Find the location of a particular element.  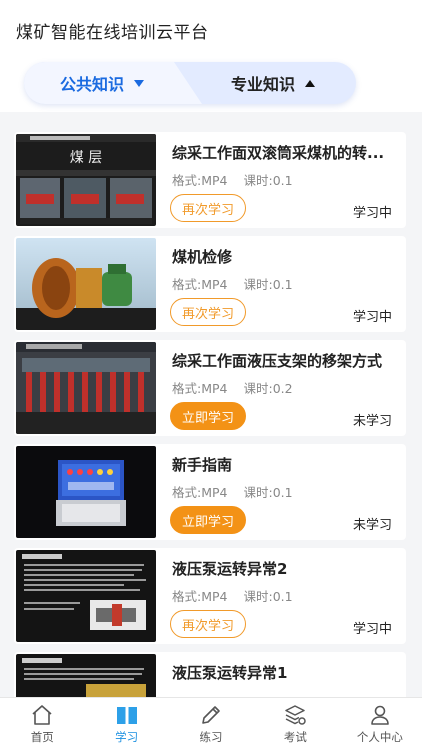

course-card: 新手指南 格式:MP4 课时:0.1 立即学习 未学习 is located at coordinates (210, 492).